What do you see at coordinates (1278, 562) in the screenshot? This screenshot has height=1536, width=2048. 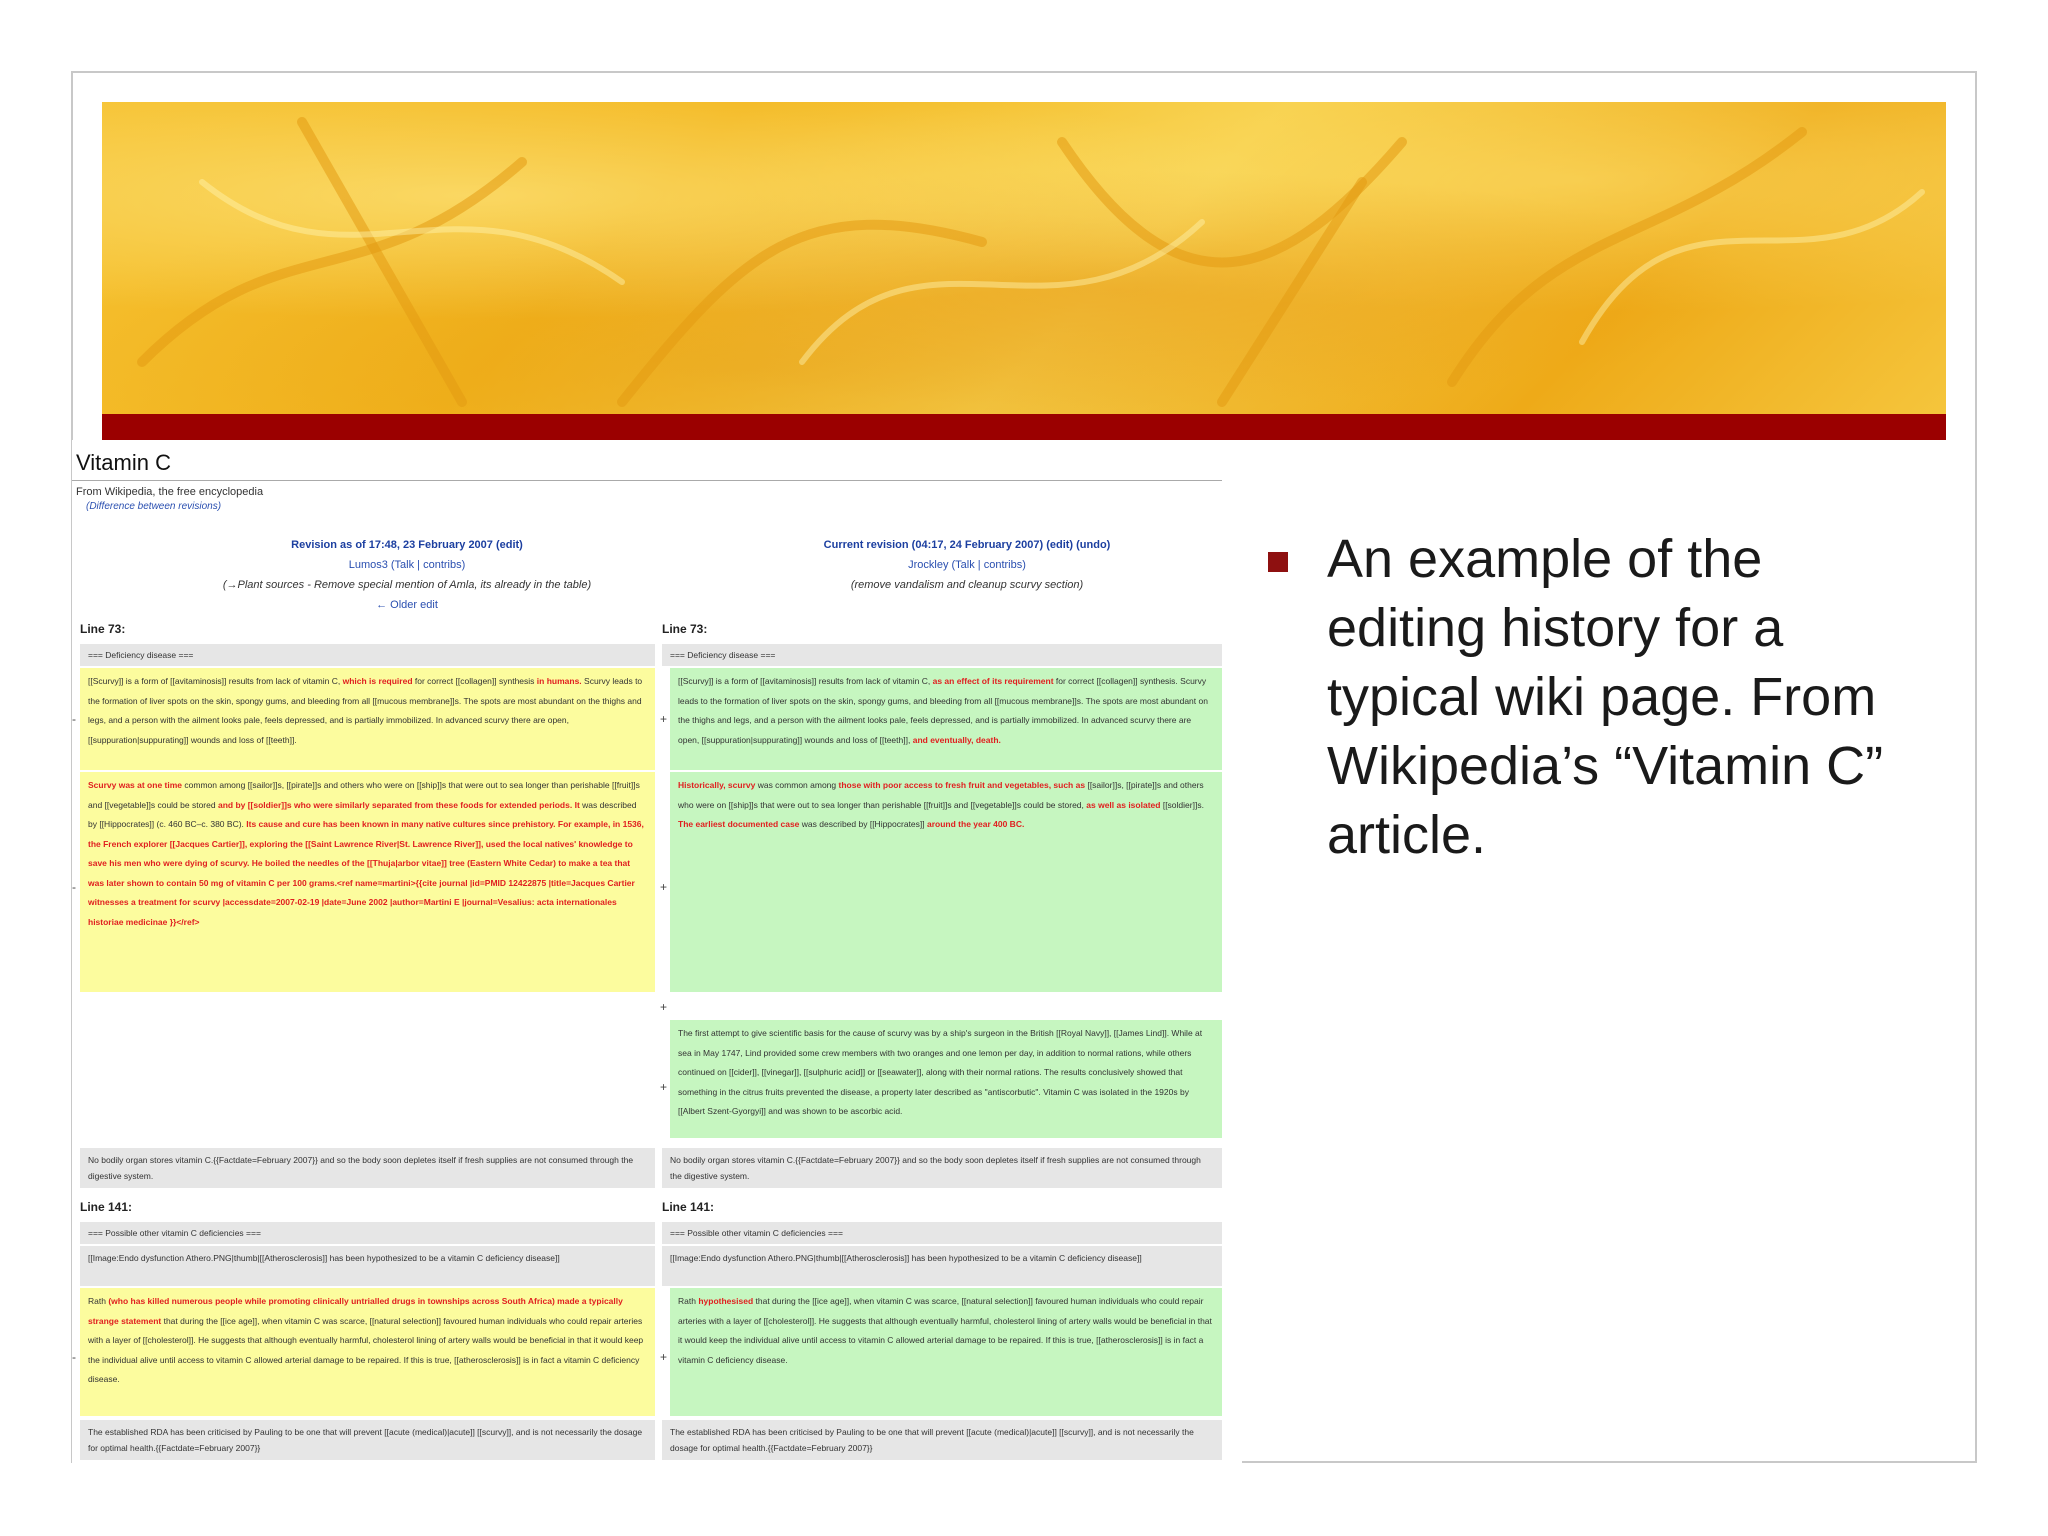 I see `bullet-marker` at bounding box center [1278, 562].